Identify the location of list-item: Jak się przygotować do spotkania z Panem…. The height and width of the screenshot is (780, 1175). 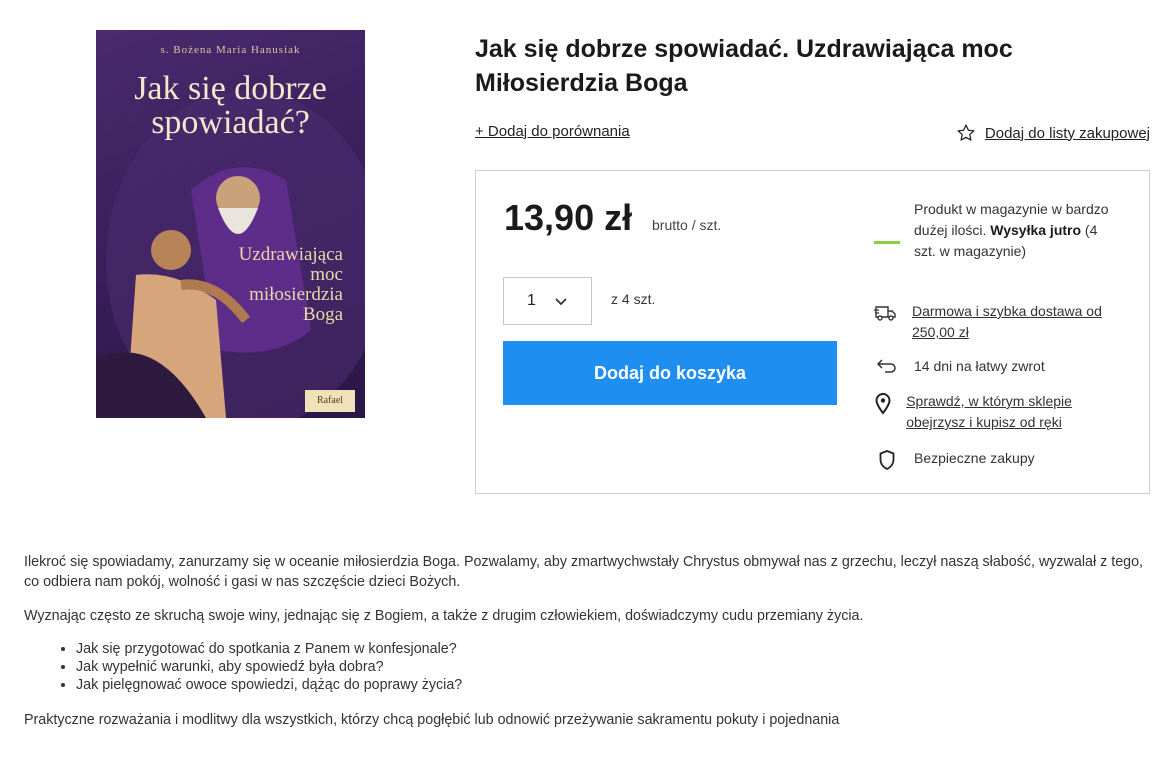
(615, 649).